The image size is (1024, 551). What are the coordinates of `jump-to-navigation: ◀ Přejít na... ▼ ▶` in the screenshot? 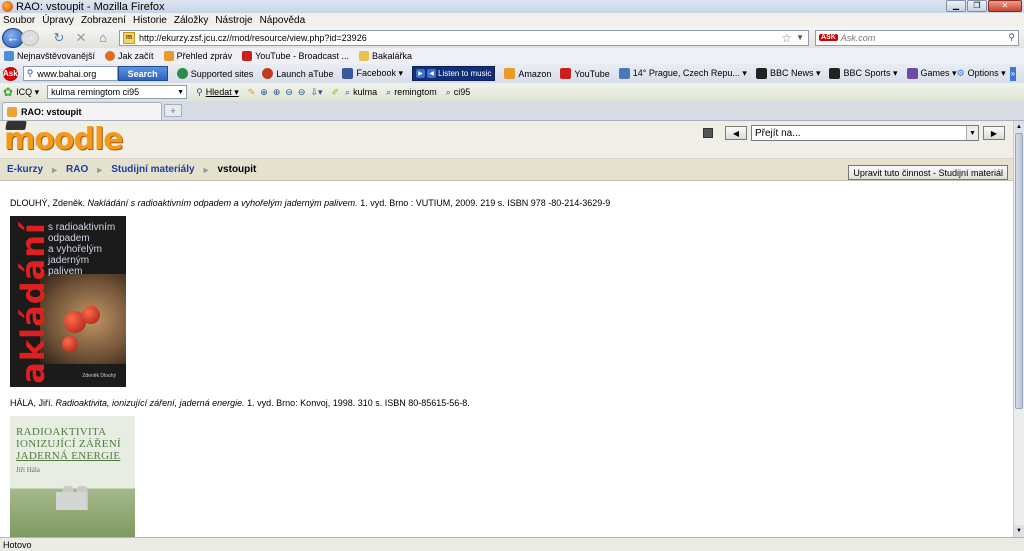 It's located at (854, 133).